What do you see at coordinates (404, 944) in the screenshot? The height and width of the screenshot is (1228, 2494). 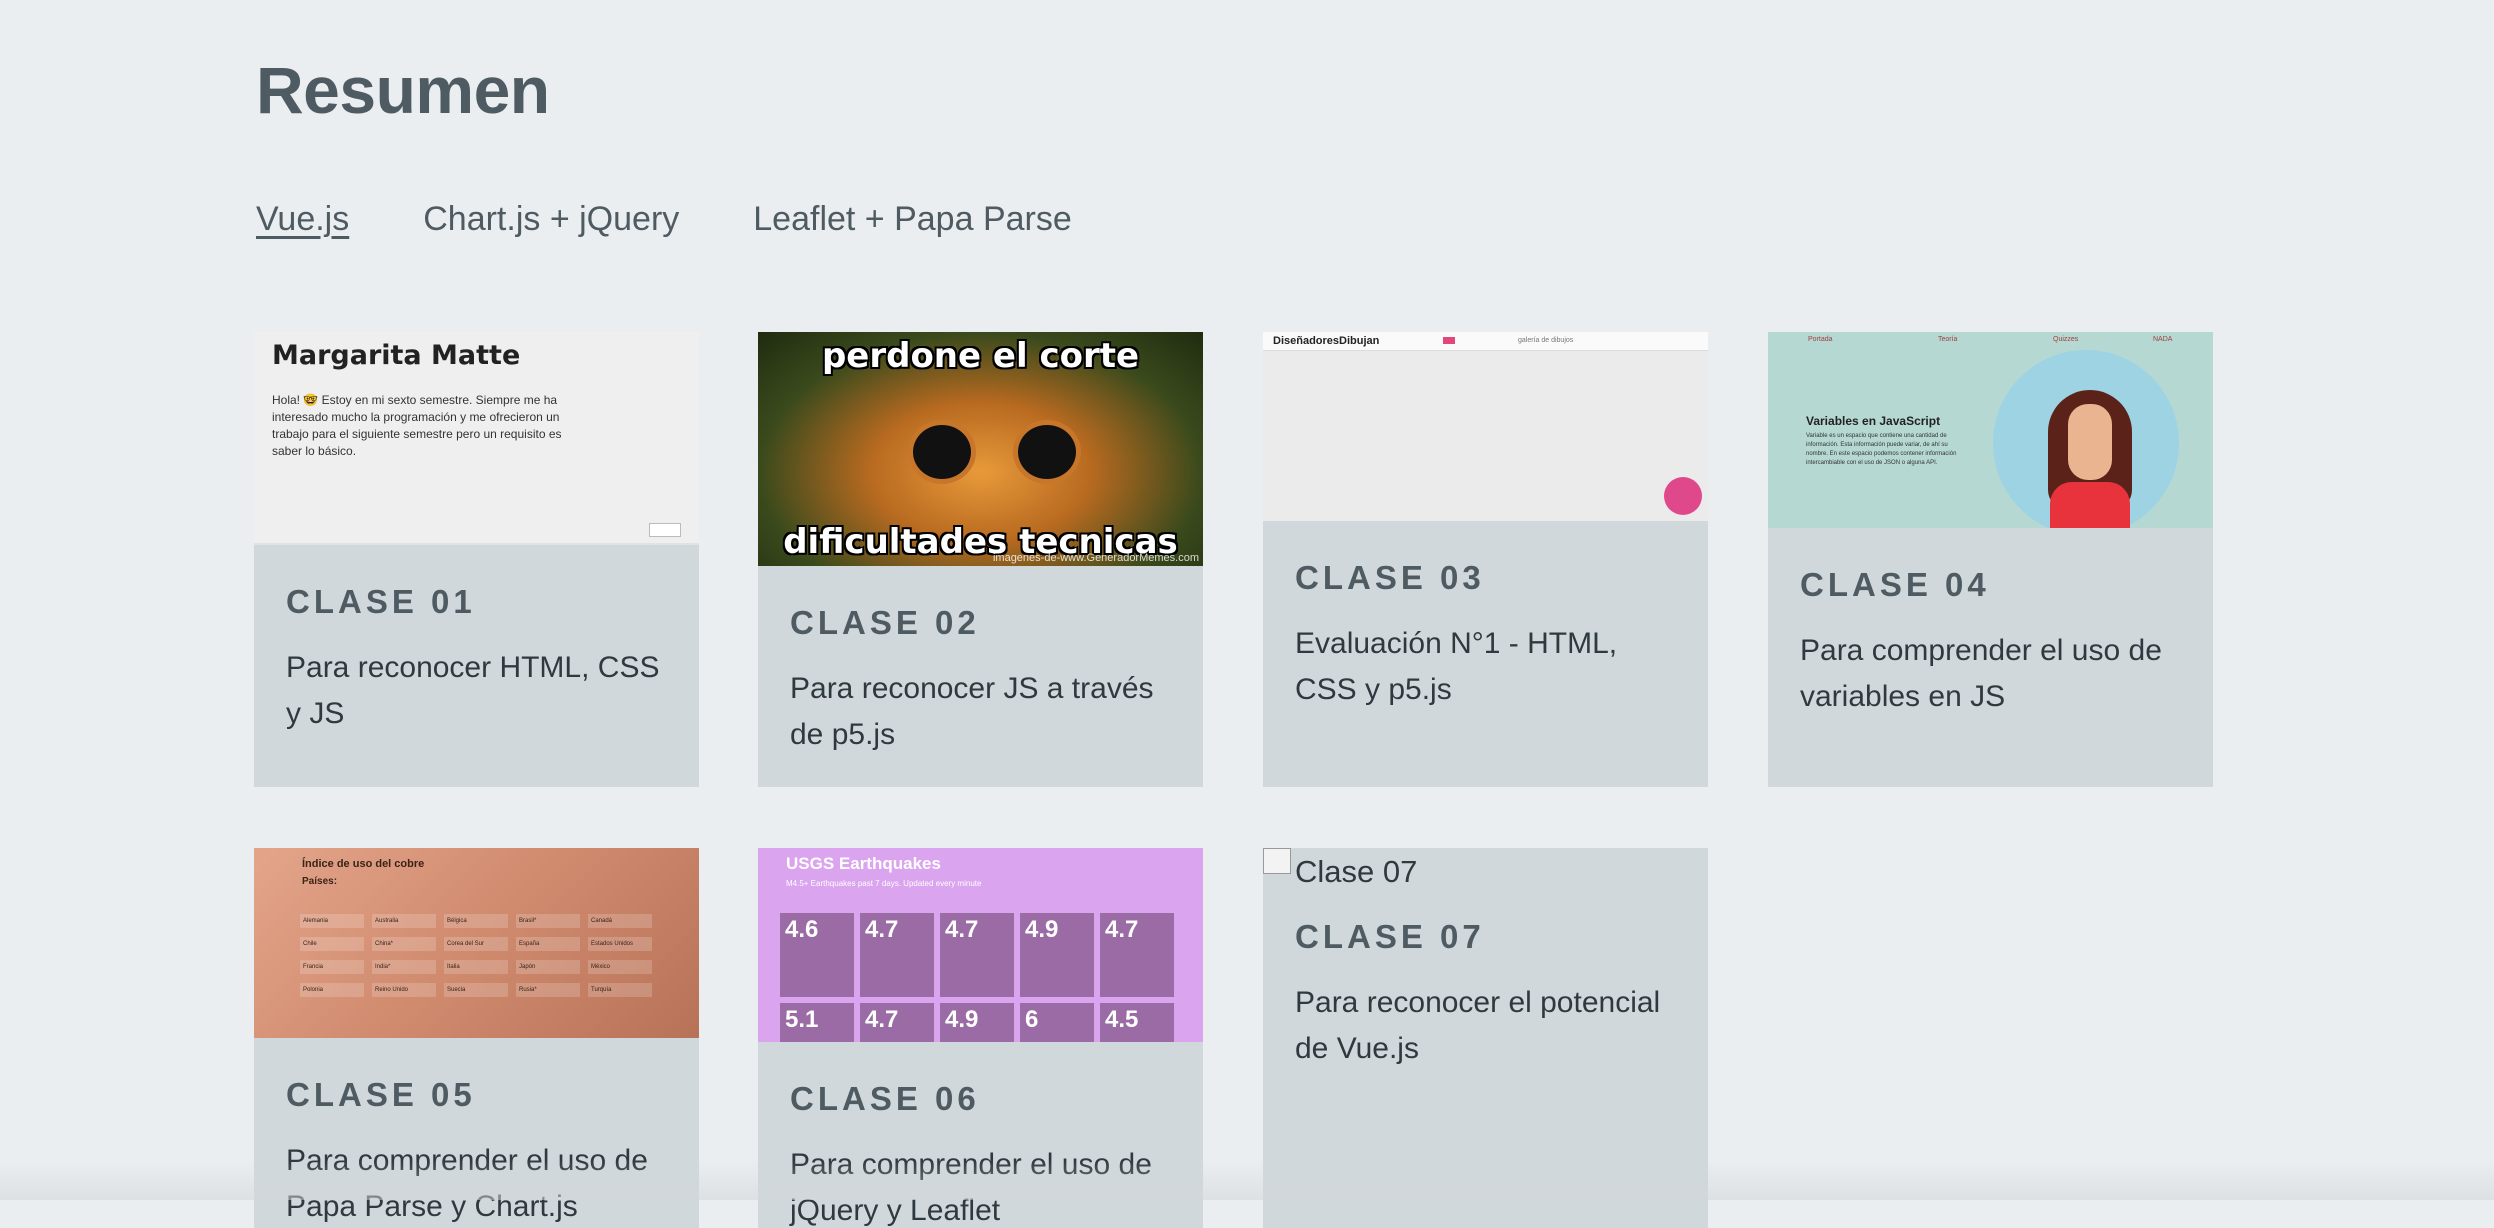 I see `country-button: China*` at bounding box center [404, 944].